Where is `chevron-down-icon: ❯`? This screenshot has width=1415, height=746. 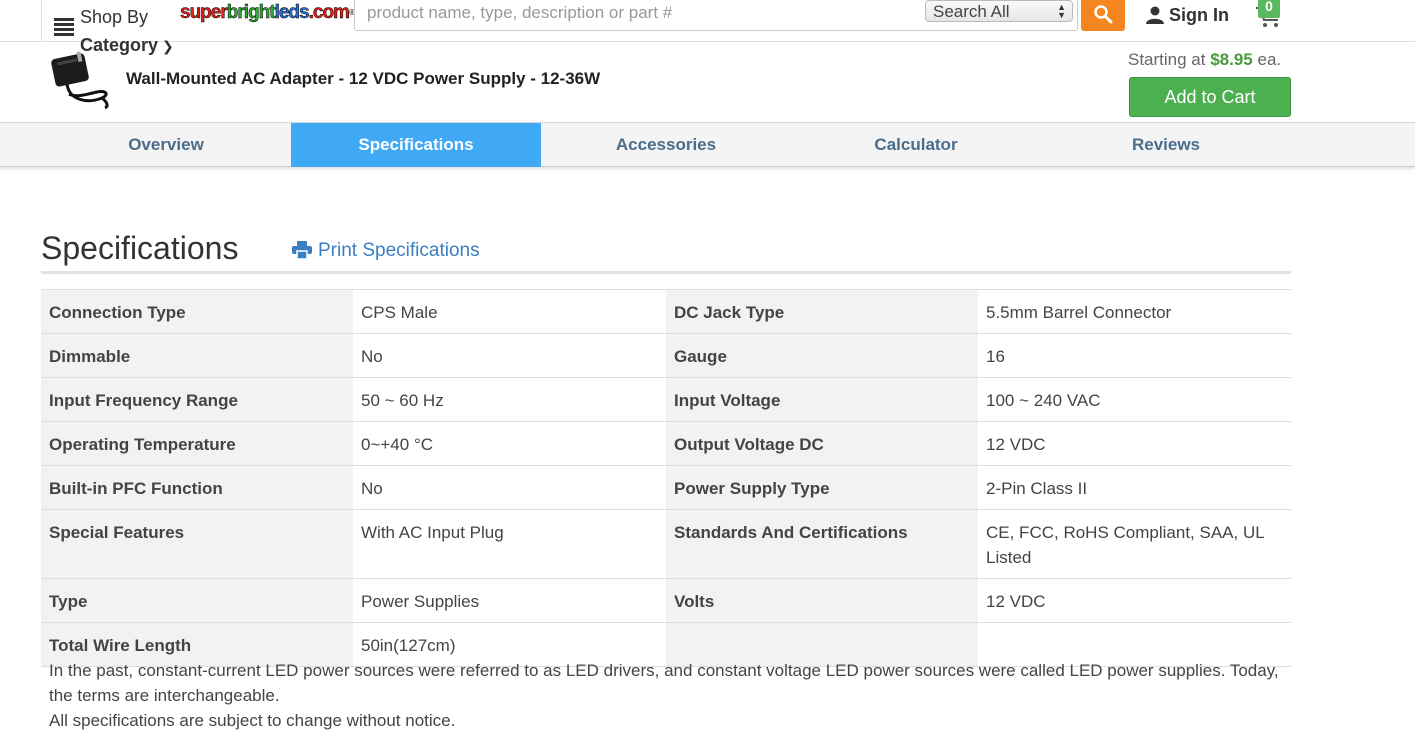 chevron-down-icon: ❯ is located at coordinates (168, 46).